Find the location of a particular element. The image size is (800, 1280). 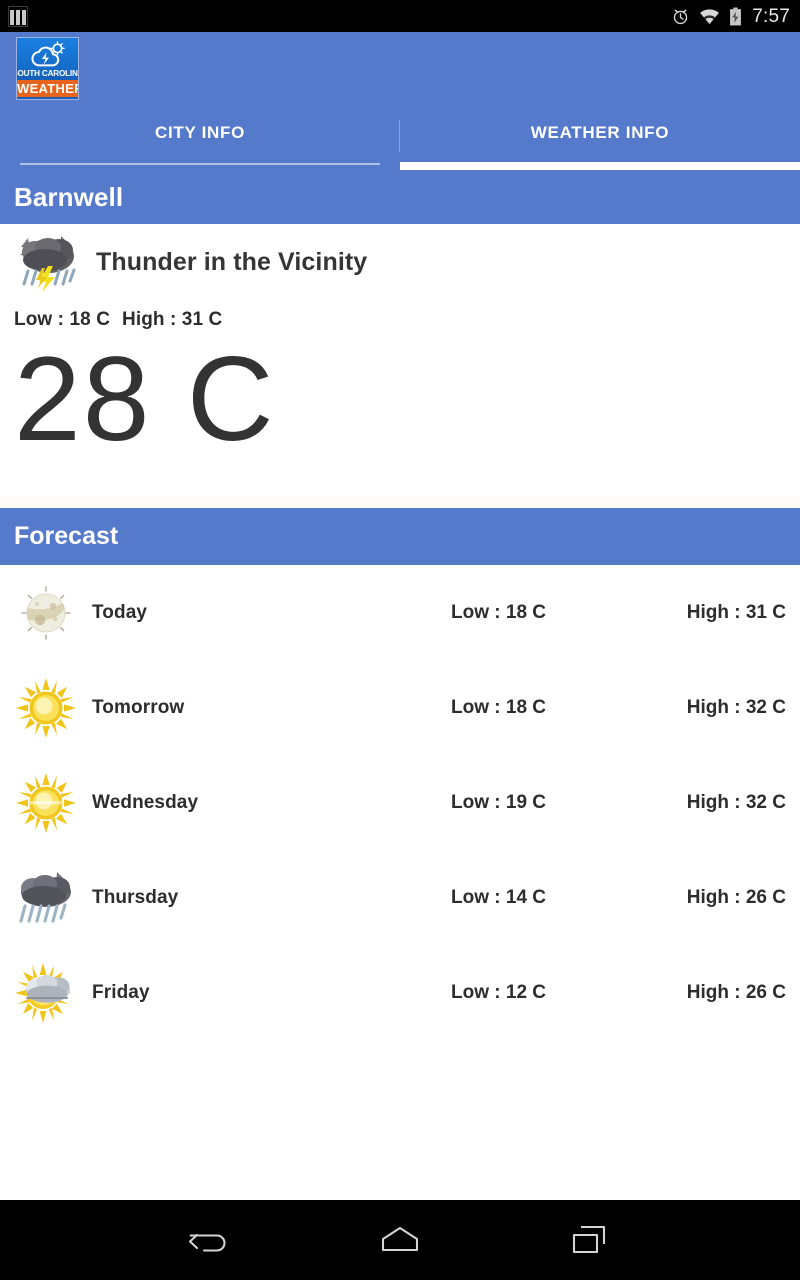

city-header: Barnwell is located at coordinates (400, 197).